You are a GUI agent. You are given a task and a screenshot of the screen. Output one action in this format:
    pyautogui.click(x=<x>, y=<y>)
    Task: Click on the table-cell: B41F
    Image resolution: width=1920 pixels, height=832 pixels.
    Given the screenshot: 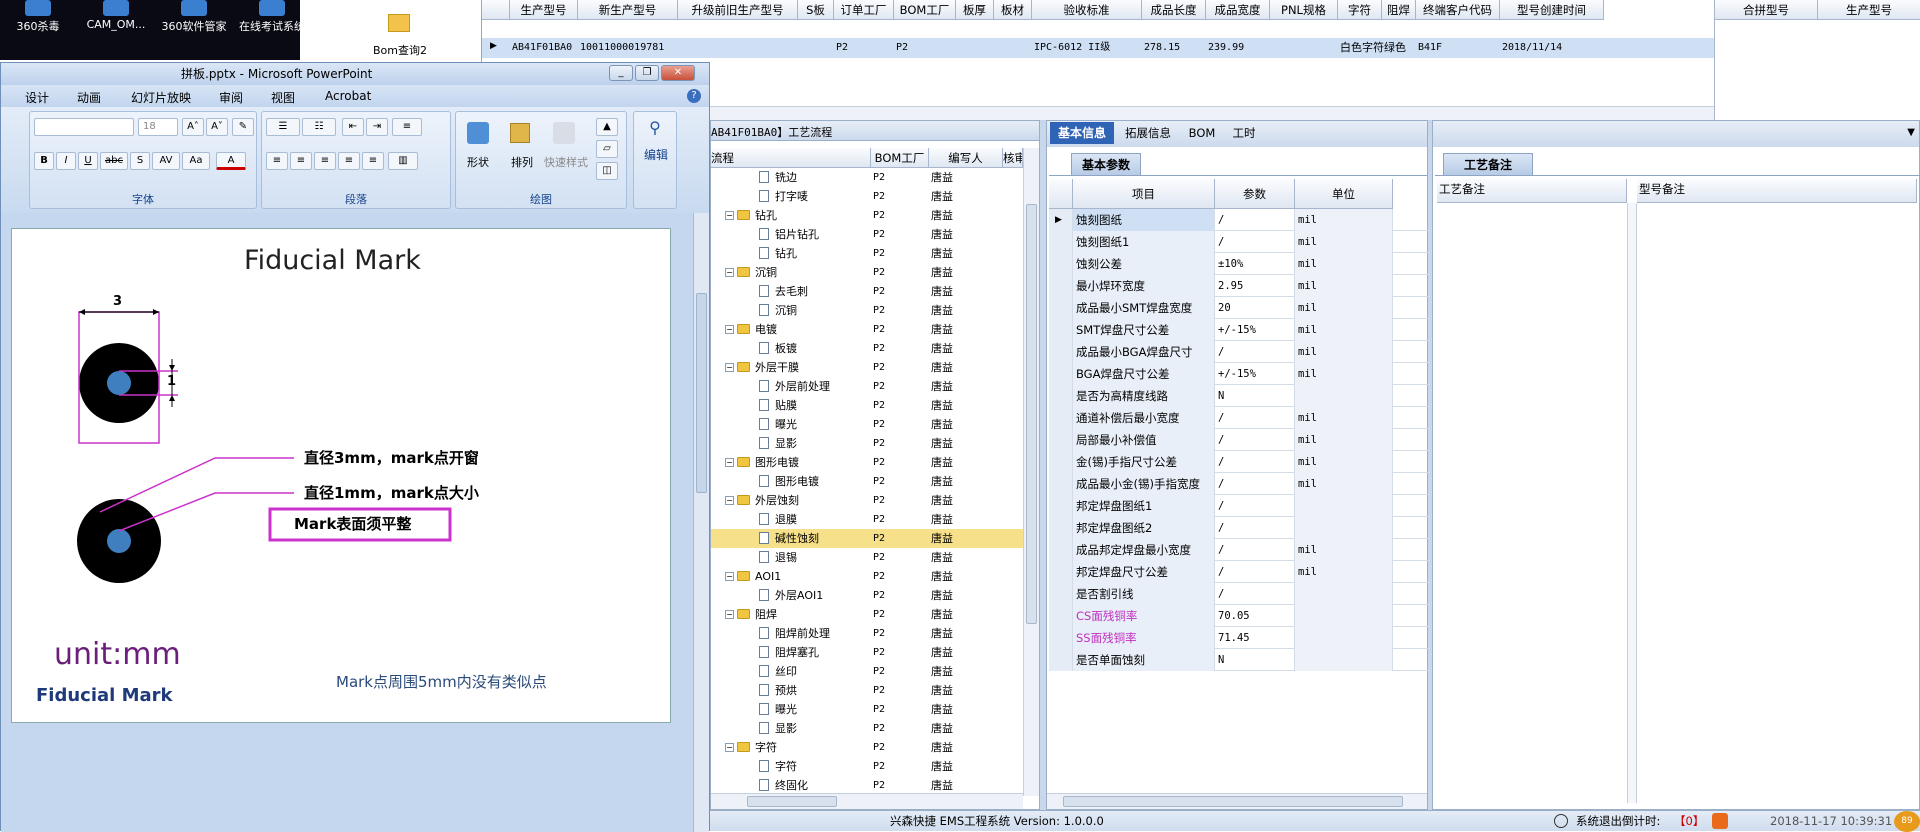 What is the action you would take?
    pyautogui.click(x=1460, y=47)
    